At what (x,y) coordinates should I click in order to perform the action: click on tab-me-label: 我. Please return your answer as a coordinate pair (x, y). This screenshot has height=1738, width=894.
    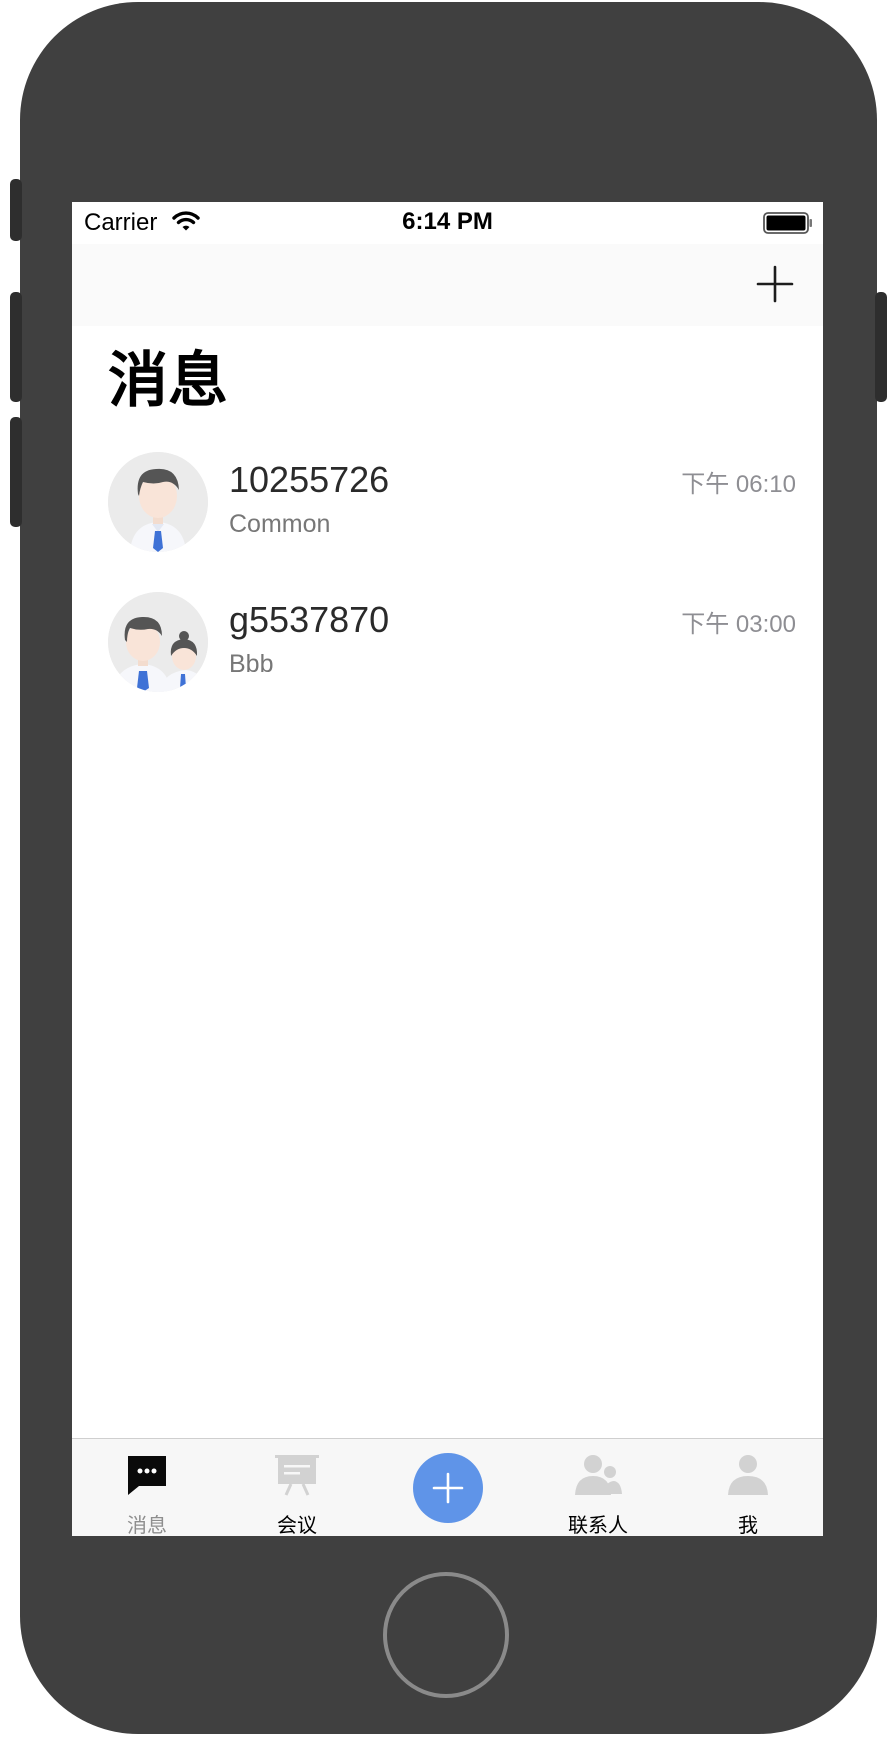
    Looking at the image, I should click on (748, 1524).